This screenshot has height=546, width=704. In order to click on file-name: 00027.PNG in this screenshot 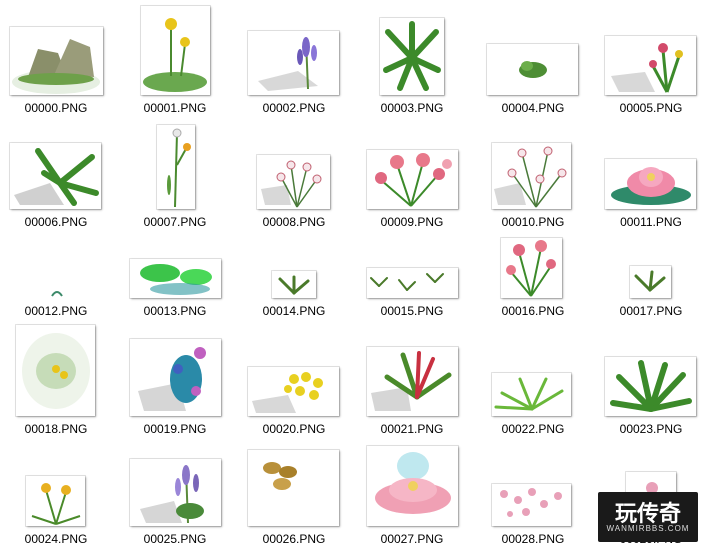, I will do `click(412, 539)`.